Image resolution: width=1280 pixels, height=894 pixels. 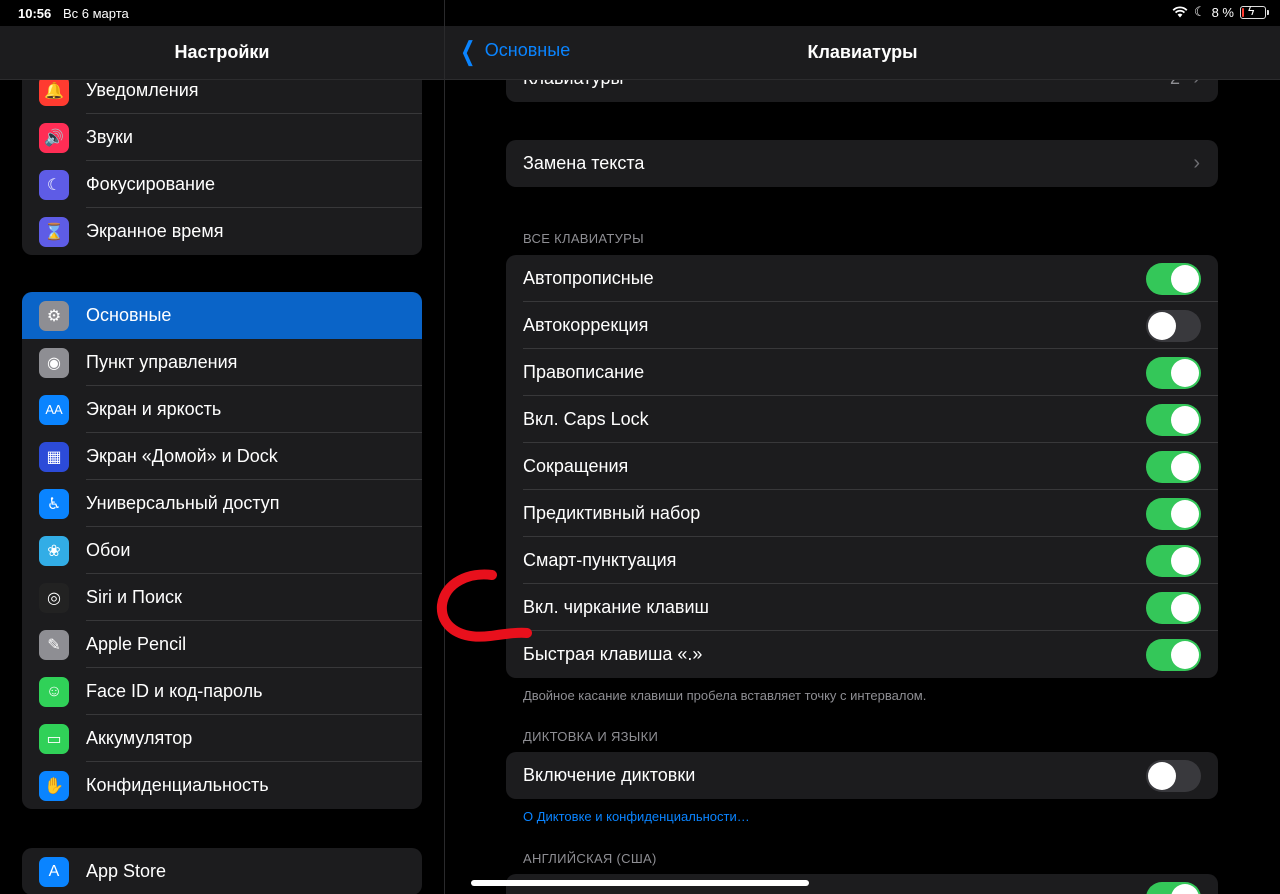 I want to click on face-id-icon: ☺, so click(x=54, y=691).